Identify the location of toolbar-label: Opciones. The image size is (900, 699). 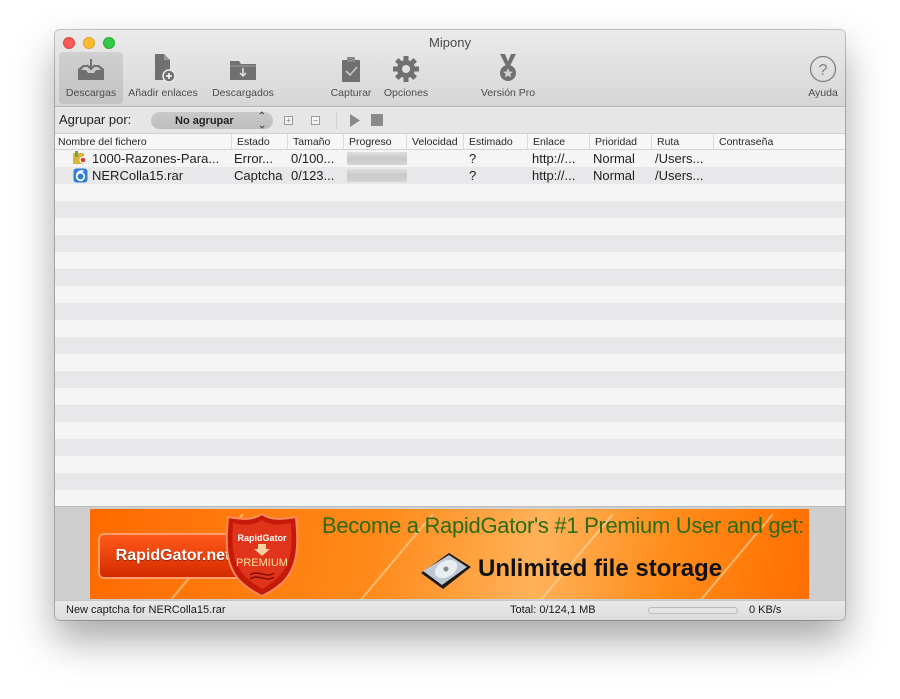
(406, 93).